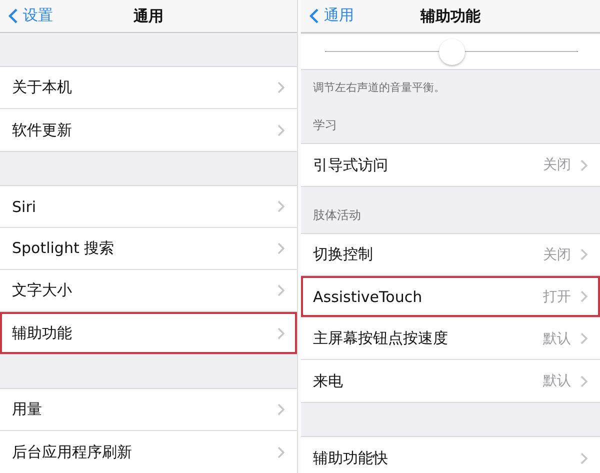 The image size is (600, 473). Describe the element at coordinates (351, 165) in the screenshot. I see `row-label: 引导式访问` at that location.